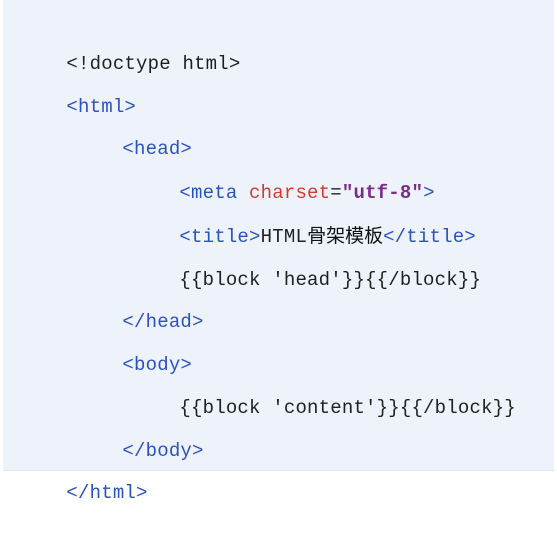 Image resolution: width=557 pixels, height=553 pixels. Describe the element at coordinates (347, 408) in the screenshot. I see `block-content-template: {{block 'content'}}{{/block}}` at that location.